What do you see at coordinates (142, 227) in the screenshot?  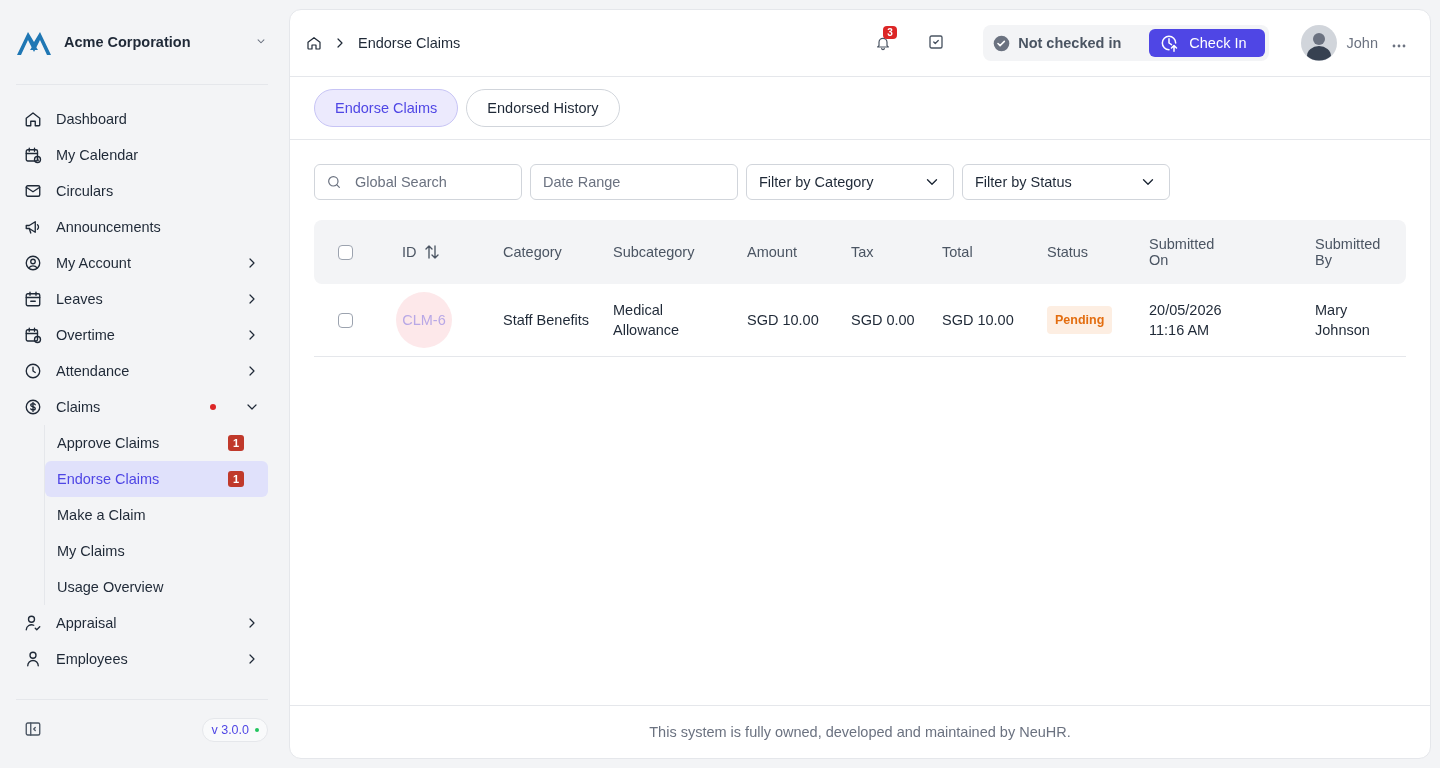 I see `sidebar-item: Announcements` at bounding box center [142, 227].